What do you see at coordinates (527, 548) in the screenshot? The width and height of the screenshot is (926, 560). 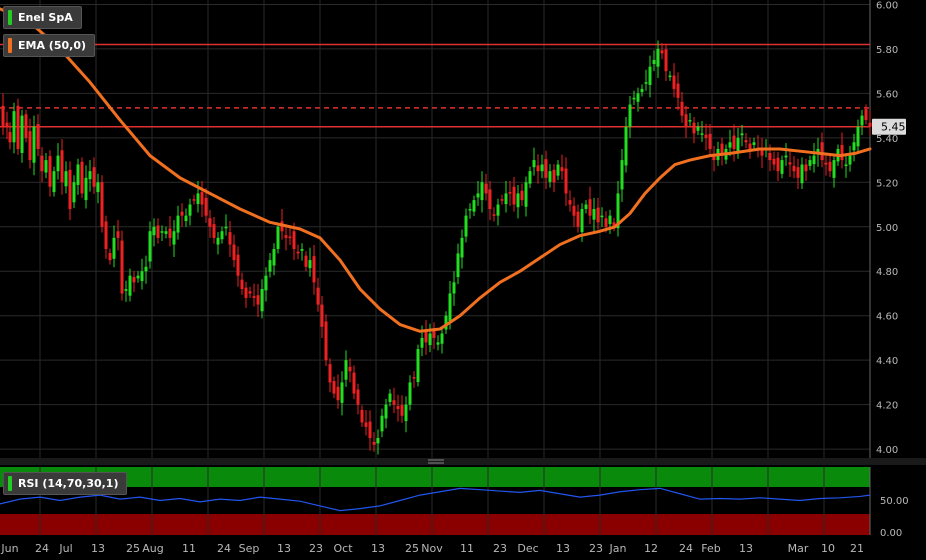 I see `x-tick-label: Dec` at bounding box center [527, 548].